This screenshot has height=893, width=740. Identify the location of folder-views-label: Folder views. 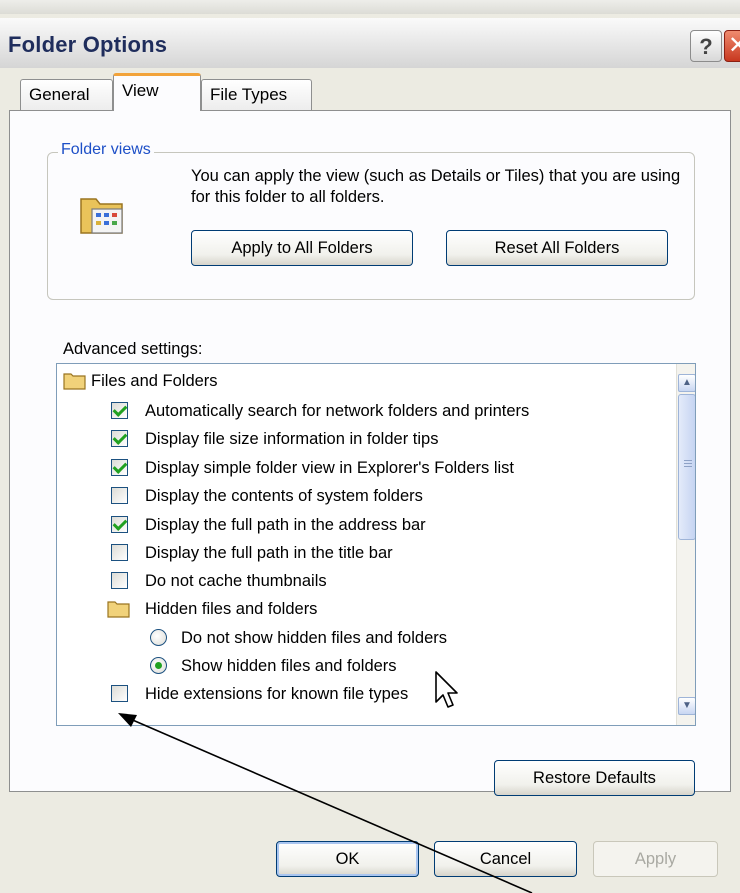
(106, 150).